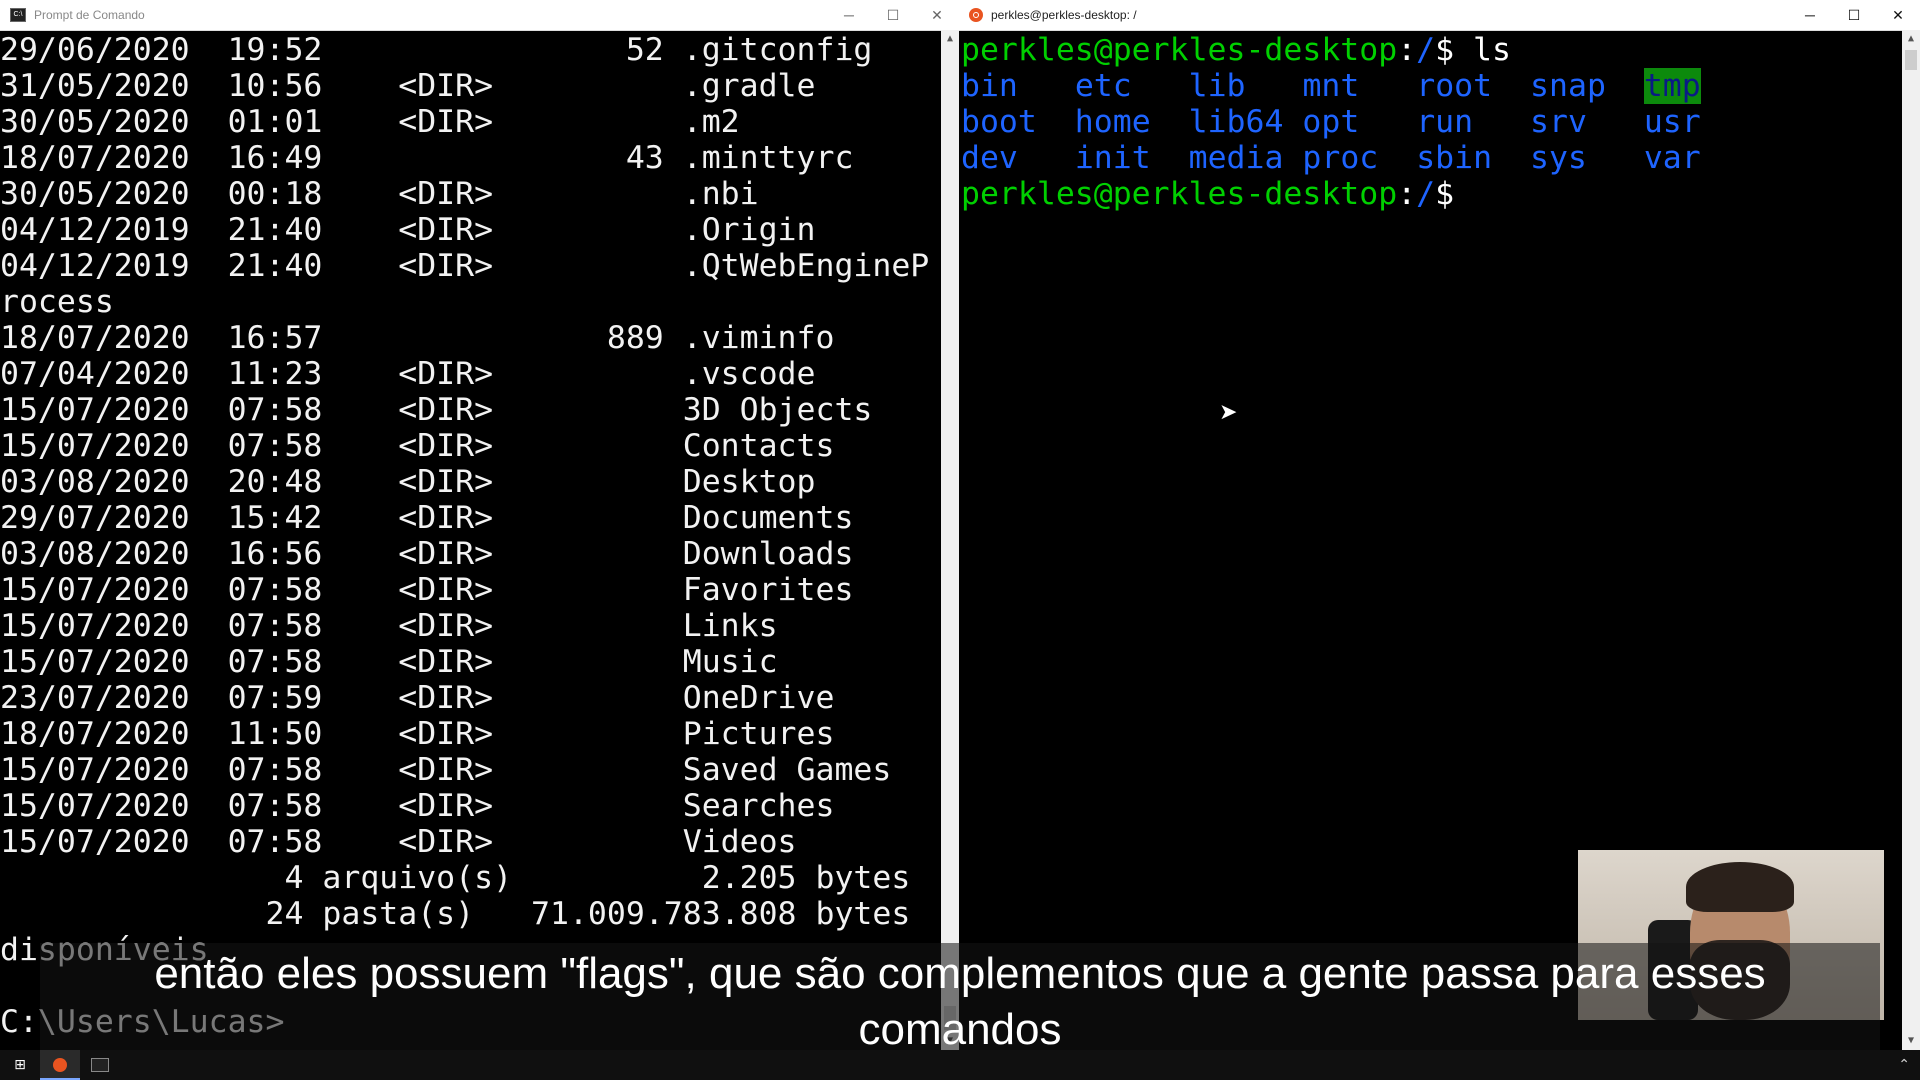 Image resolution: width=1920 pixels, height=1080 pixels. I want to click on directory-entry: boot, so click(999, 122).